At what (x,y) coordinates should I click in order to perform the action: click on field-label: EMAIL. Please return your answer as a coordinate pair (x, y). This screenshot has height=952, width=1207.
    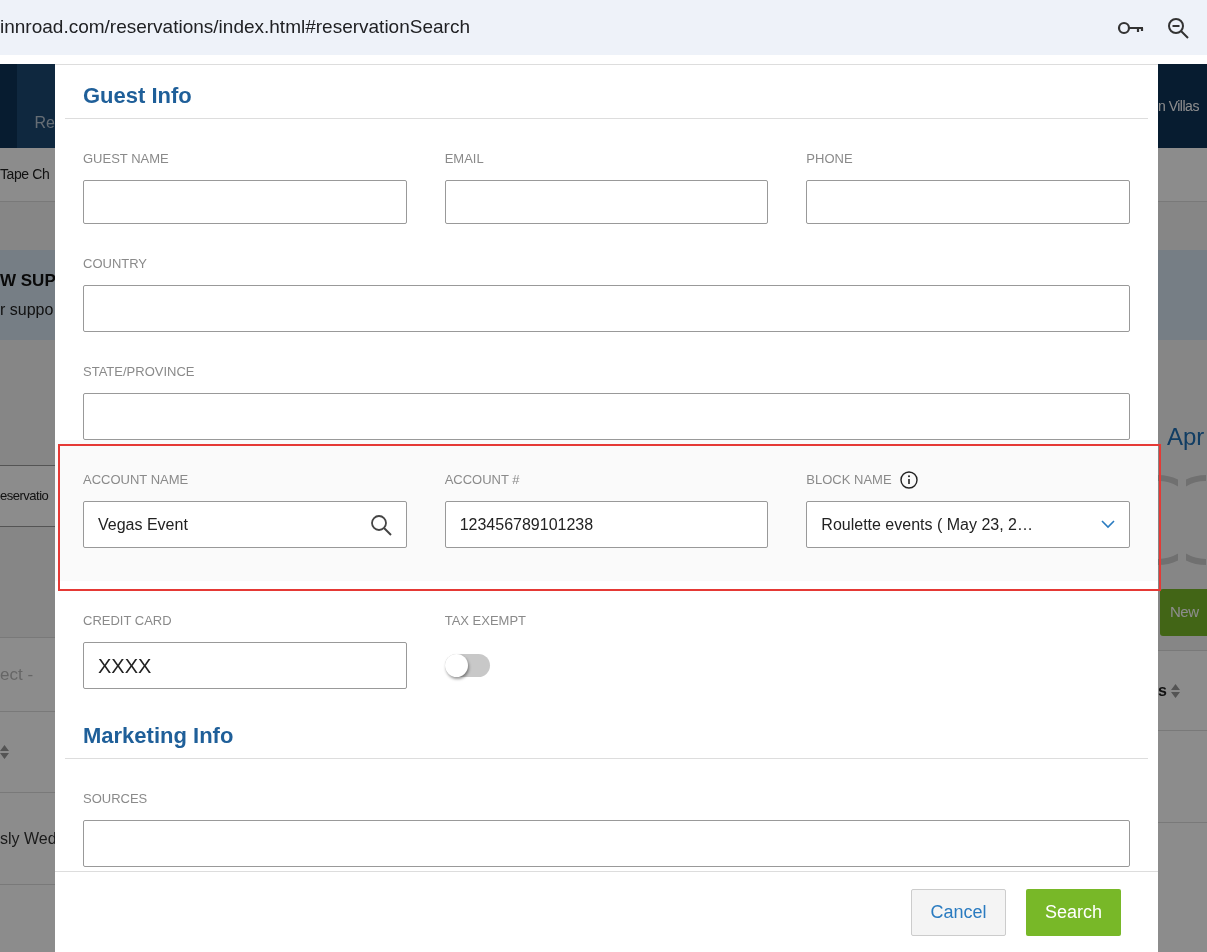
    Looking at the image, I should click on (464, 159).